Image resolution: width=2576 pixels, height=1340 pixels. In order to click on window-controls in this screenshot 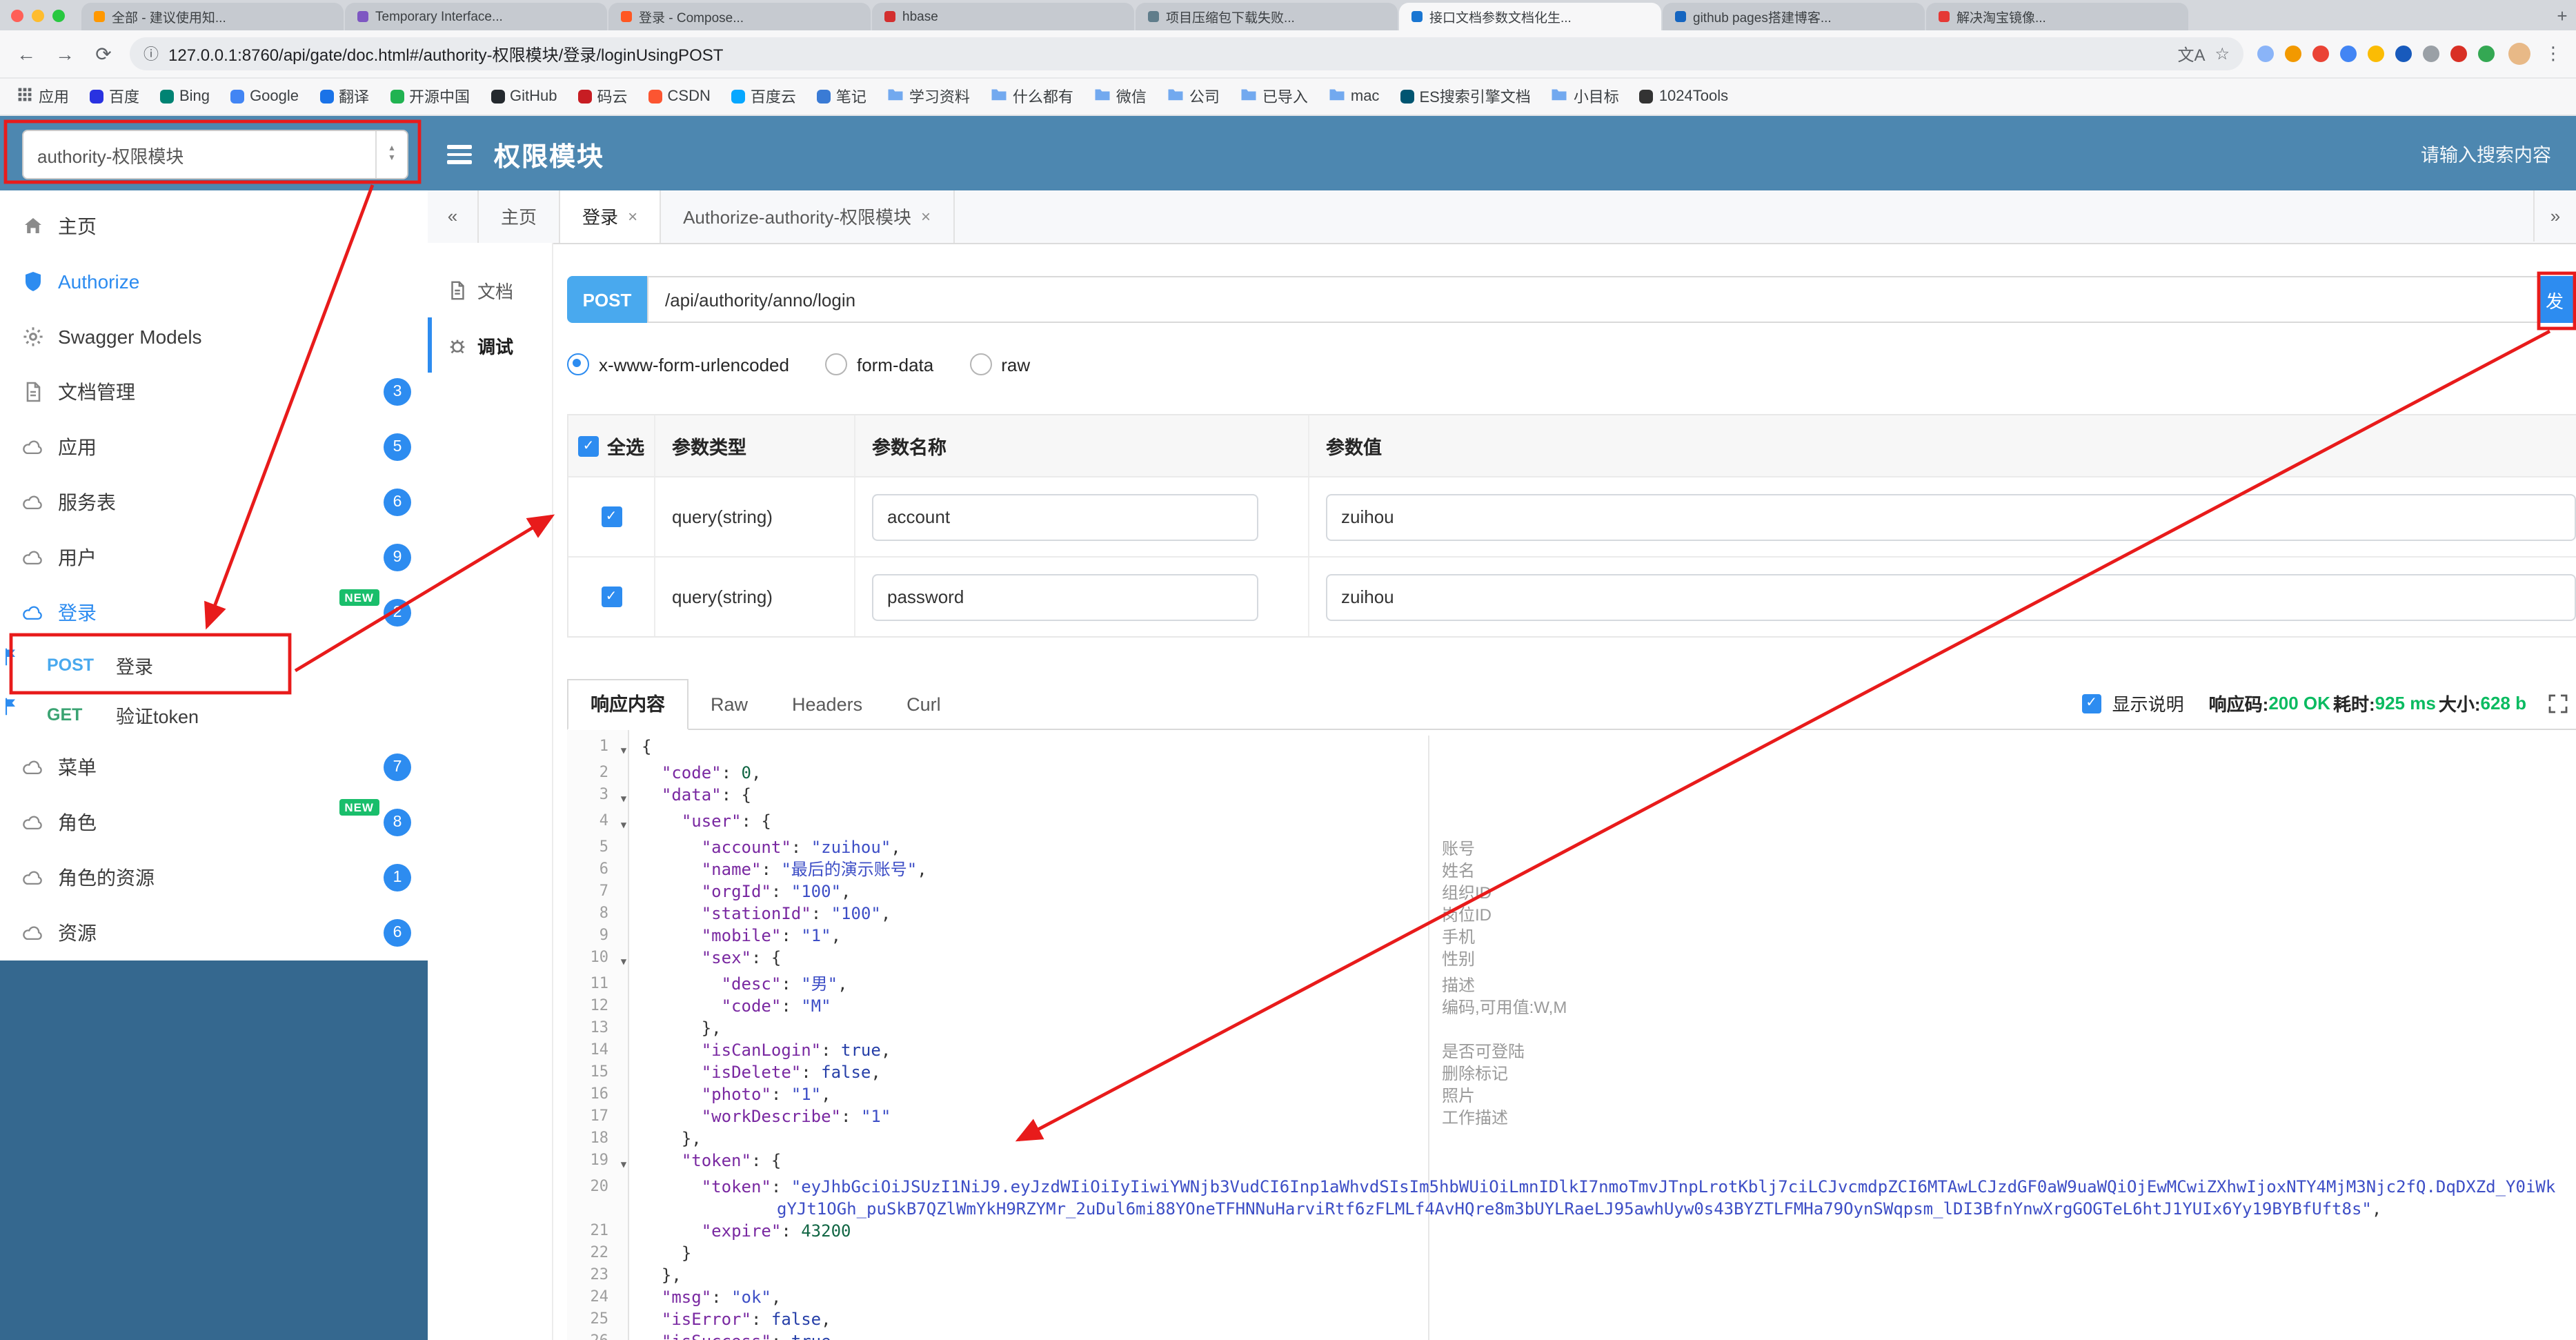, I will do `click(46, 15)`.